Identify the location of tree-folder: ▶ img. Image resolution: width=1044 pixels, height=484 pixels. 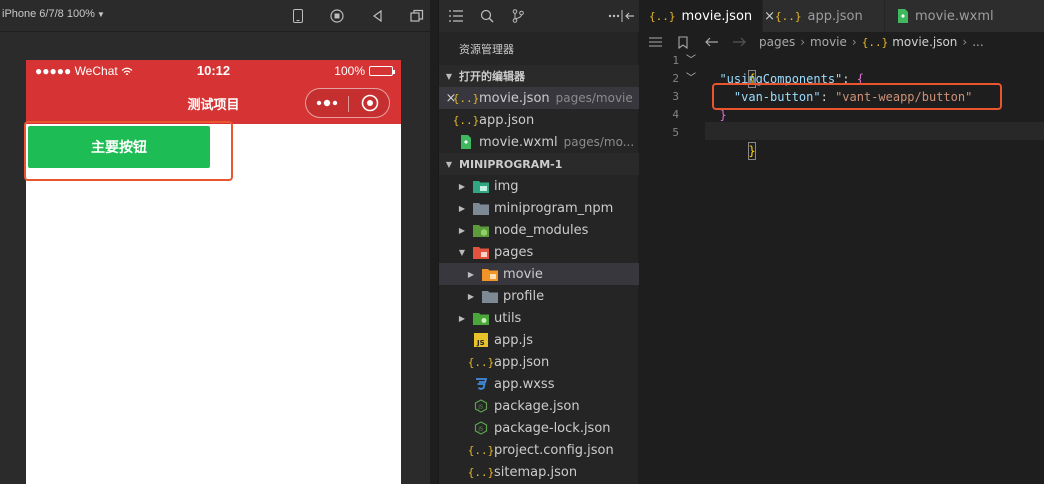
(539, 186).